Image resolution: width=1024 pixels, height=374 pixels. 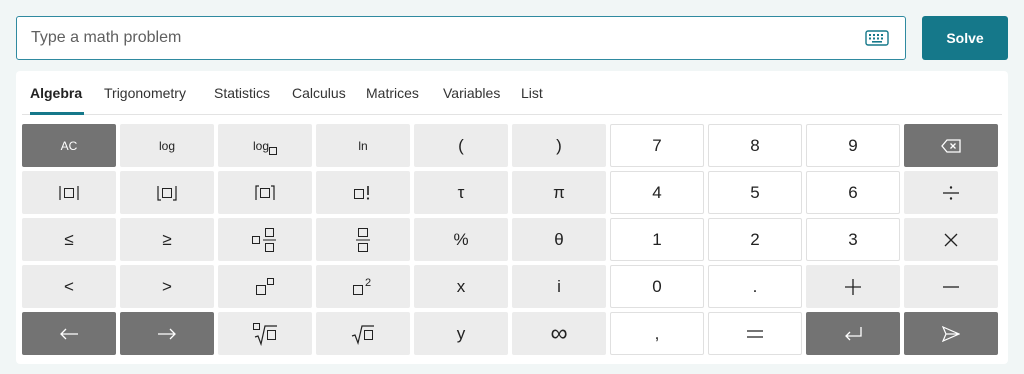 I want to click on nth-root-key, so click(x=265, y=333).